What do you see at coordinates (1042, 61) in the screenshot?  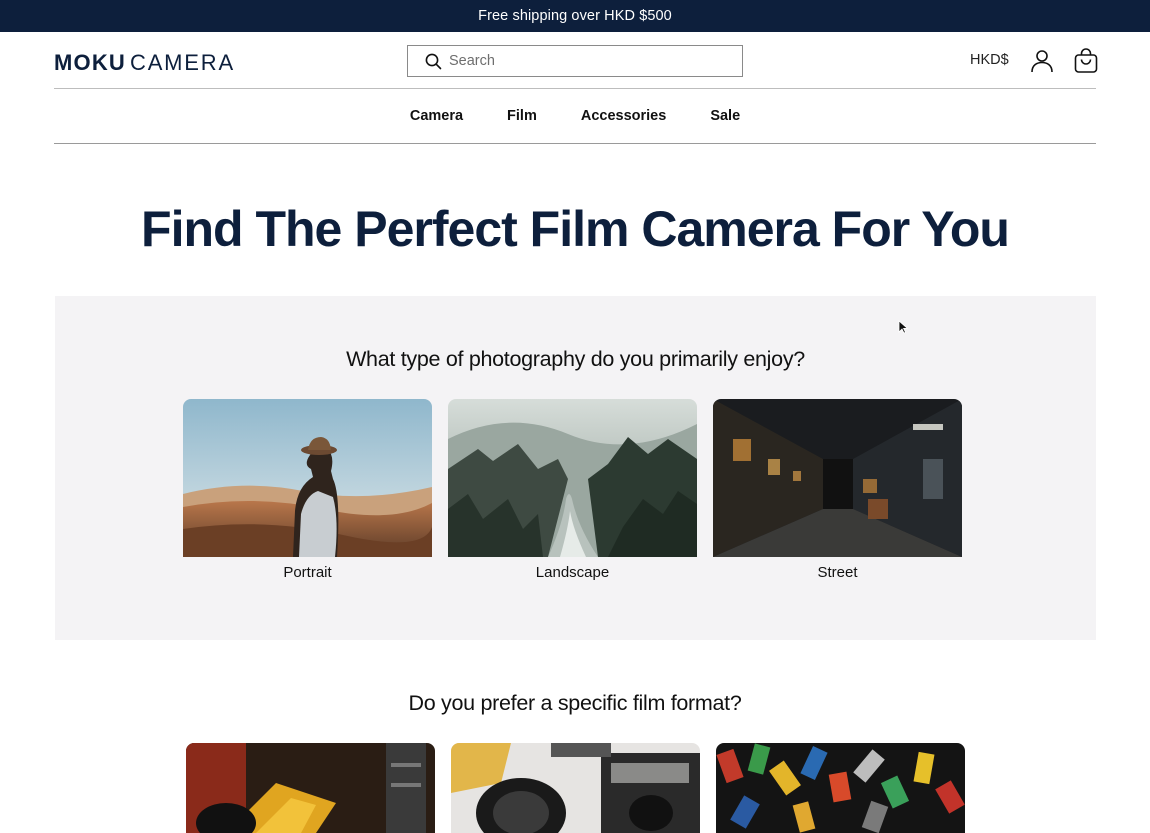 I see `account-icon` at bounding box center [1042, 61].